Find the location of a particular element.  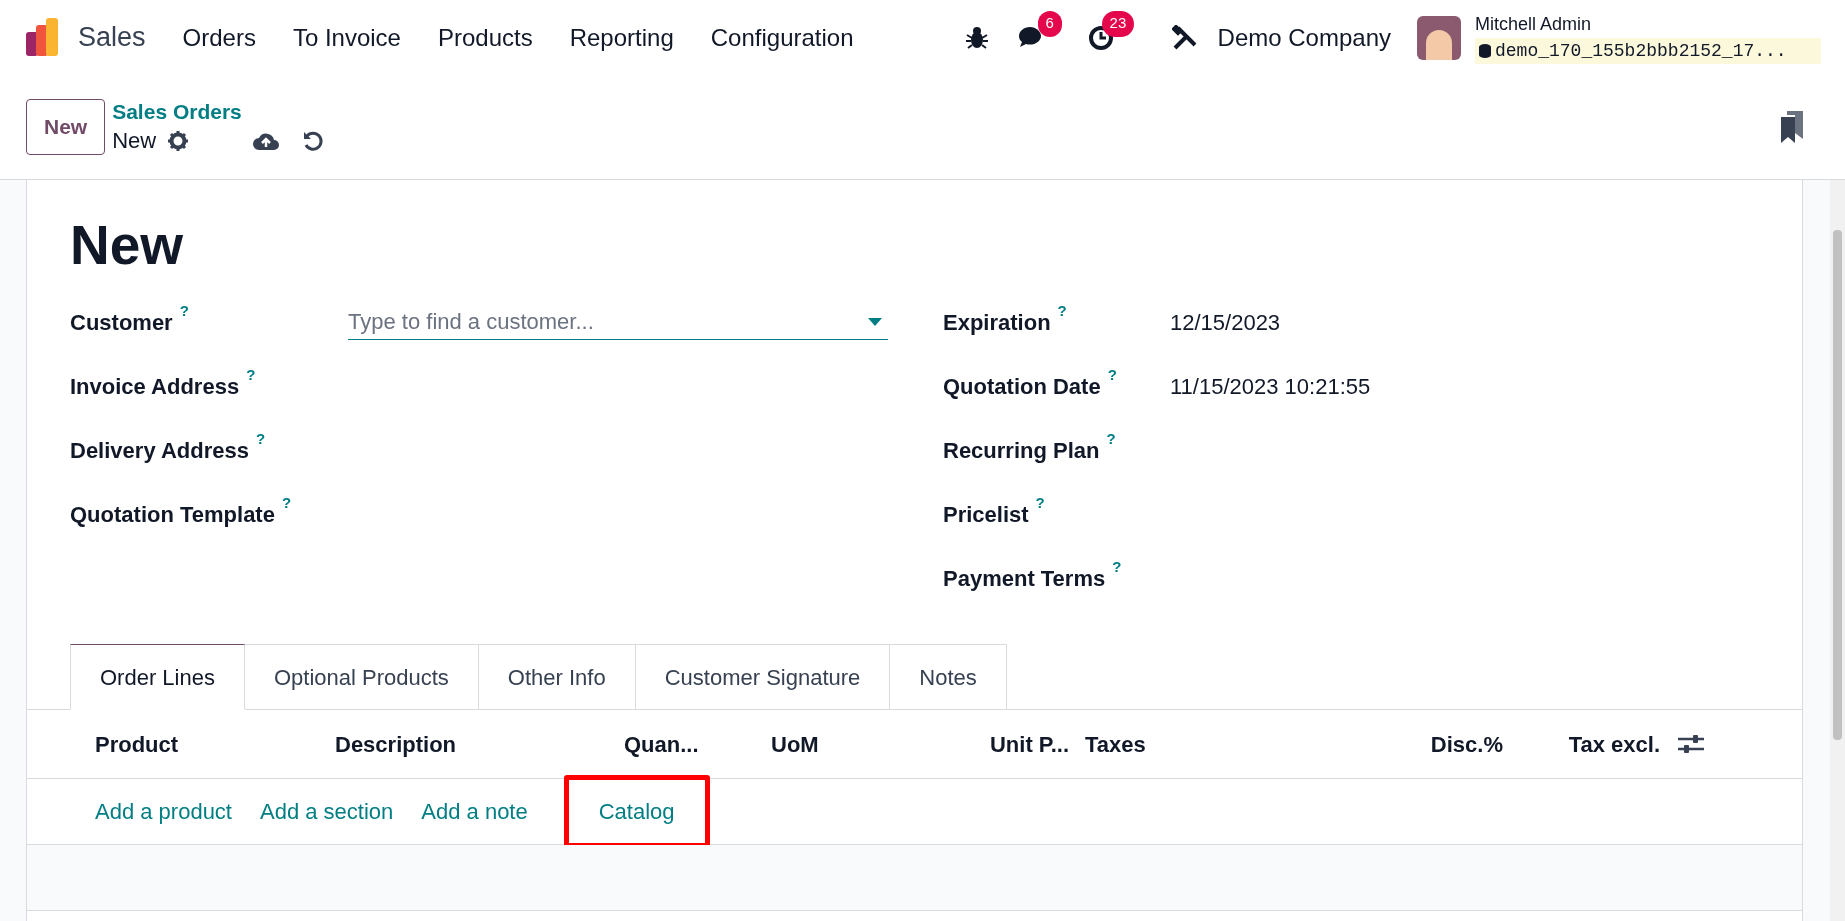

column-header: Product is located at coordinates (215, 744).